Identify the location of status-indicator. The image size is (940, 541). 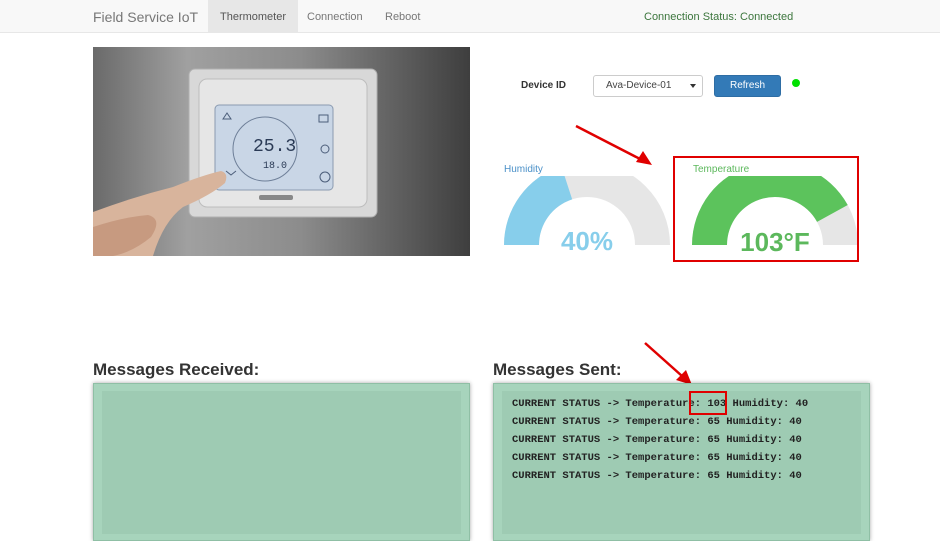
(796, 83).